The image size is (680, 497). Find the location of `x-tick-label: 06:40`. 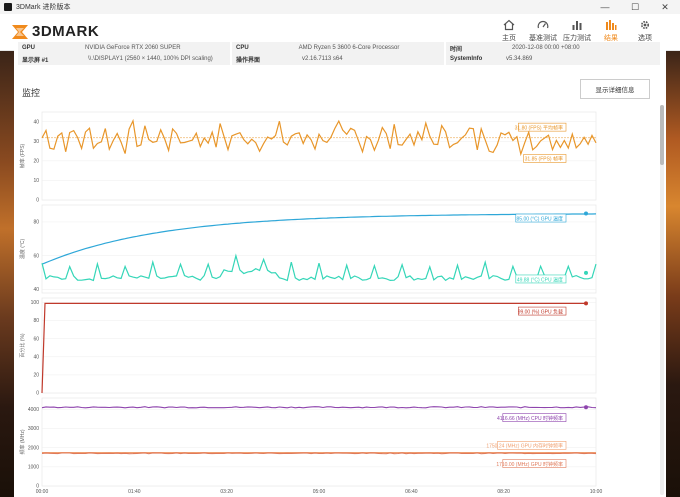

x-tick-label: 06:40 is located at coordinates (411, 492).